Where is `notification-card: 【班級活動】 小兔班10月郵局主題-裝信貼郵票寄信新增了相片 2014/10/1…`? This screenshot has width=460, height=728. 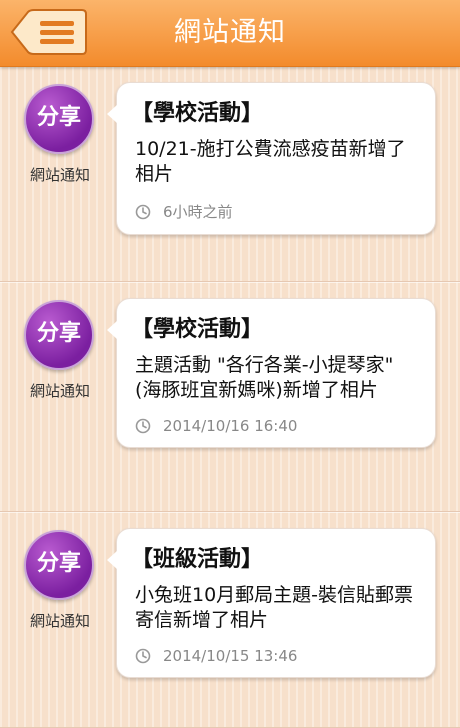 notification-card: 【班級活動】 小兔班10月郵局主題-裝信貼郵票寄信新增了相片 2014/10/1… is located at coordinates (271, 603).